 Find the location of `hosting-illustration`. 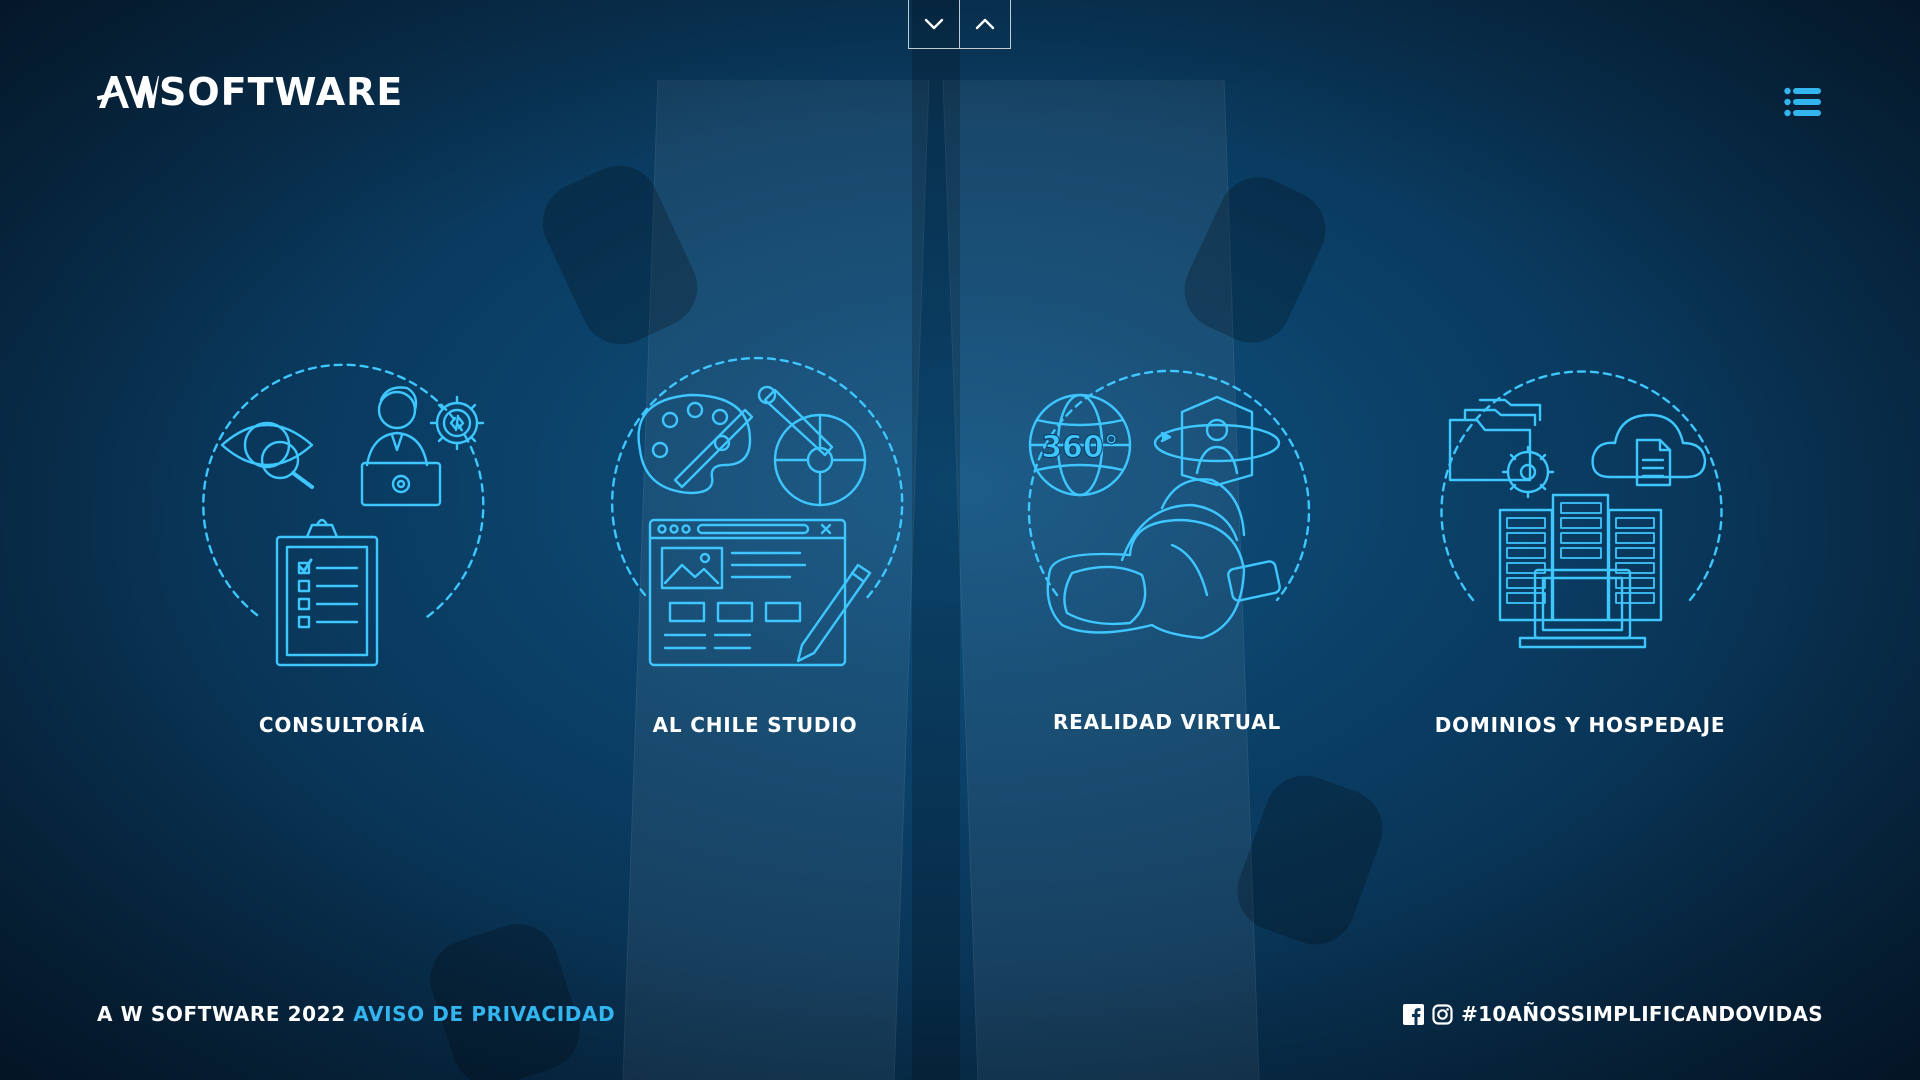

hosting-illustration is located at coordinates (1581, 509).